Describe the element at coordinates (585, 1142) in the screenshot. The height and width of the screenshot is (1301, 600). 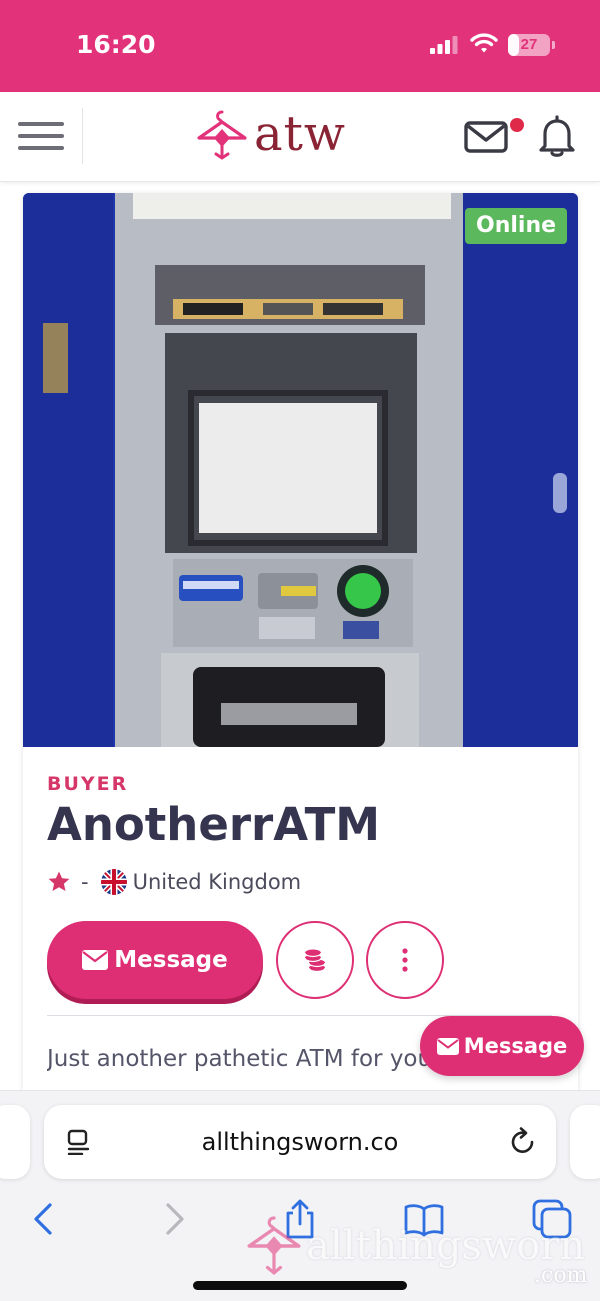
I see `next-tab-preview` at that location.